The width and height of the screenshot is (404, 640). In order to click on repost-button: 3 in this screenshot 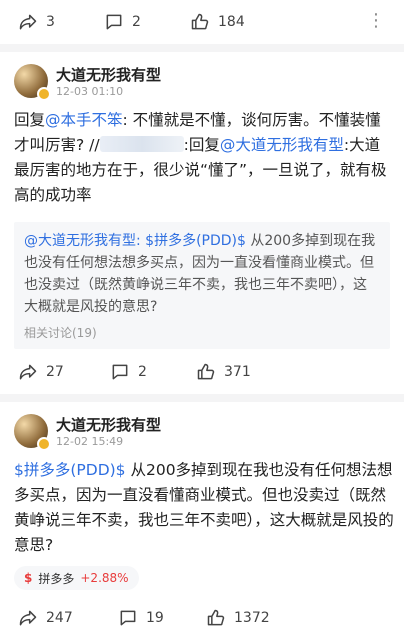, I will do `click(36, 22)`.